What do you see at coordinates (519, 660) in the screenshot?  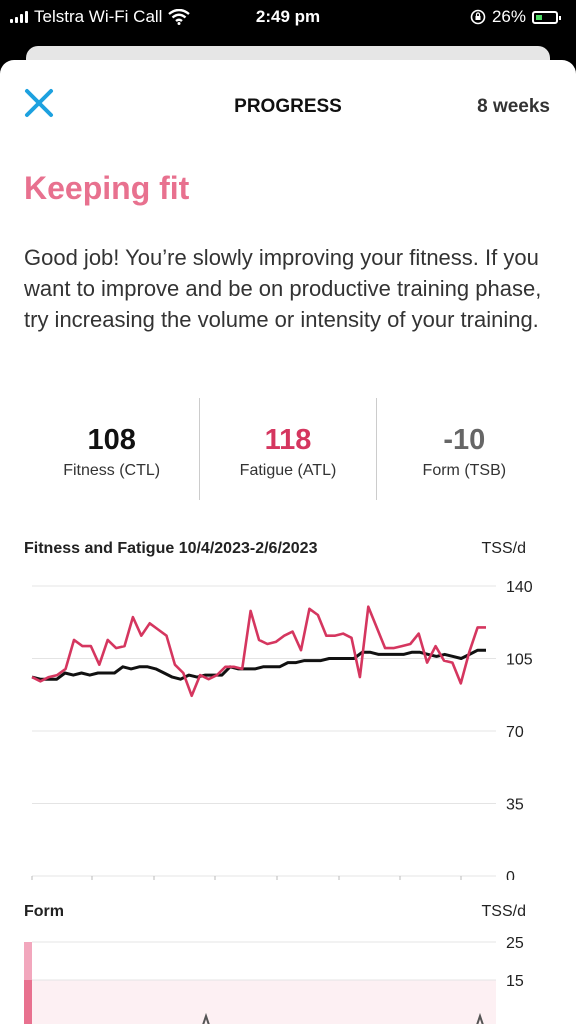 I see `y-tick-label: 105` at bounding box center [519, 660].